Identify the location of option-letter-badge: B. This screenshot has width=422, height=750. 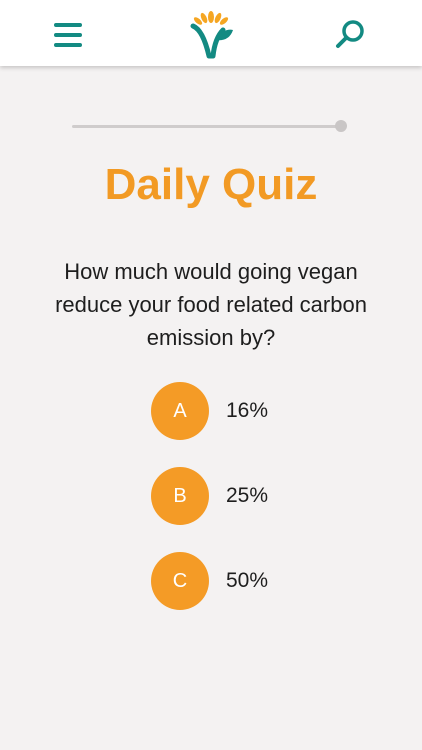
(180, 496).